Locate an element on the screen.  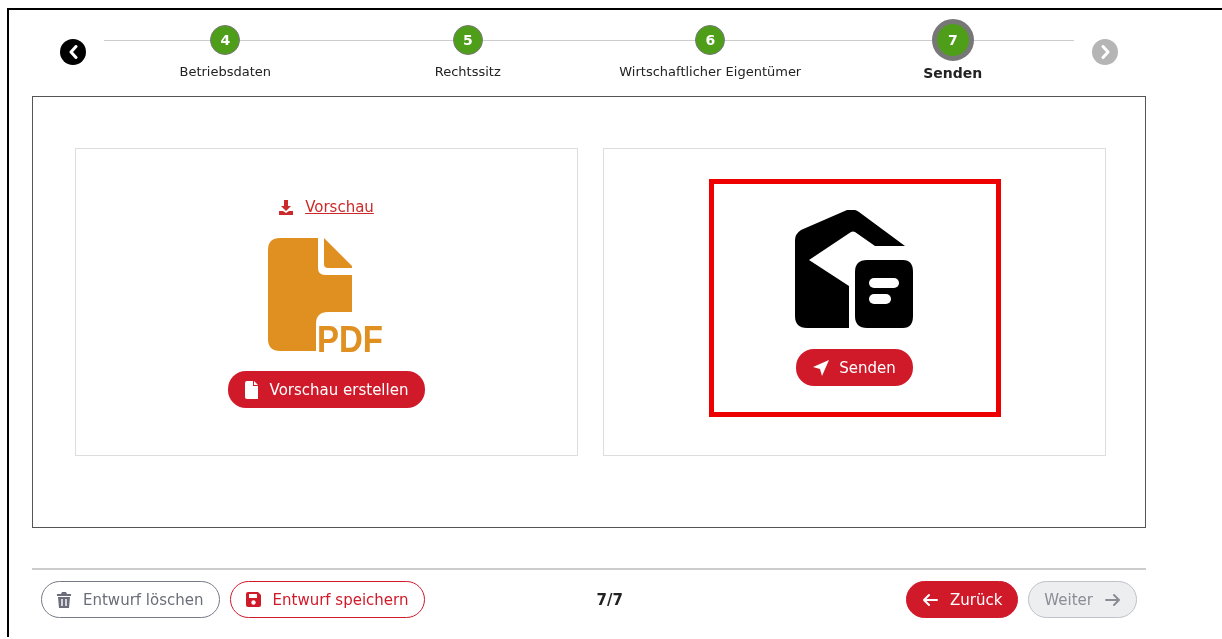
previous-step-button is located at coordinates (73, 52).